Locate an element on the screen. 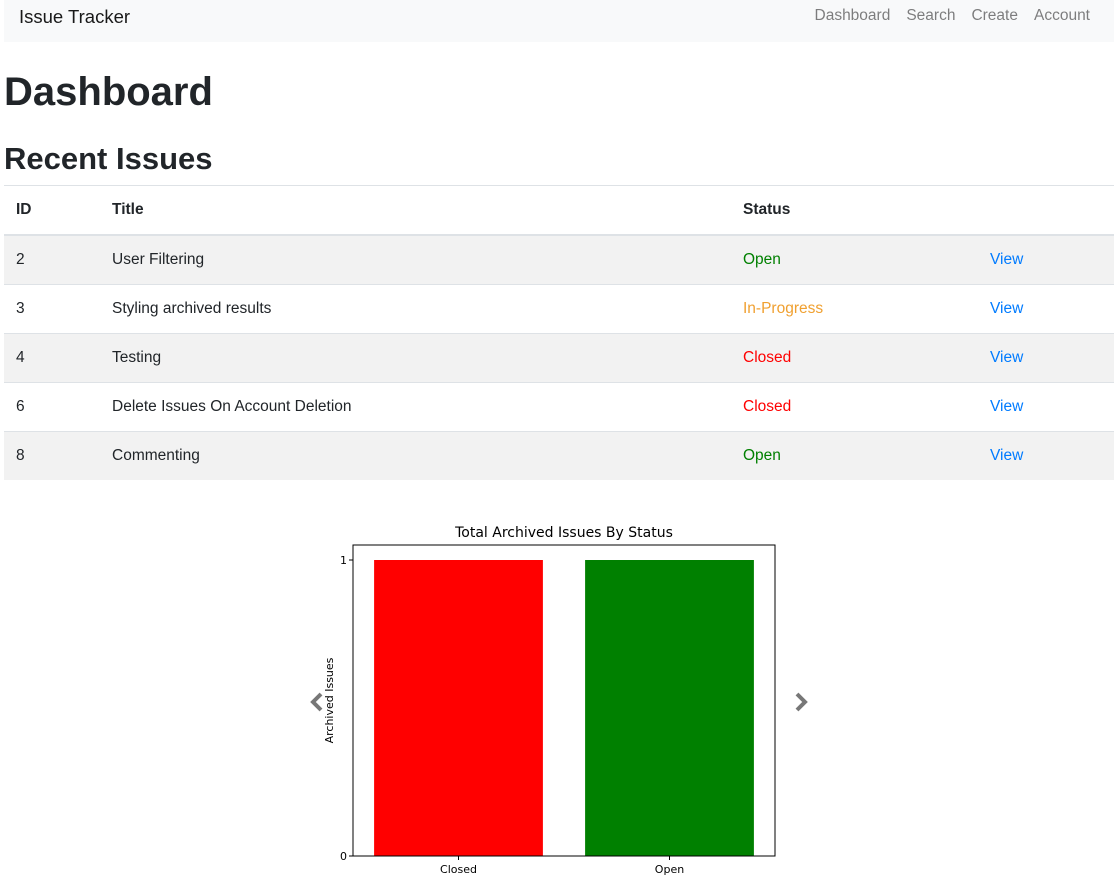 The image size is (1117, 877). column-header-id: ID is located at coordinates (52, 210).